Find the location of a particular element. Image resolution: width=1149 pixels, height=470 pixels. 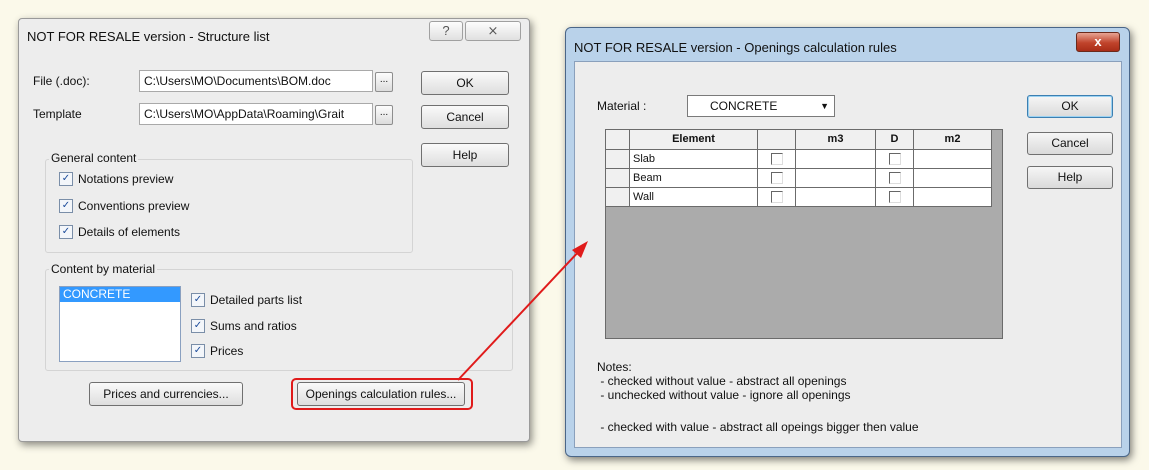

connector-arrow is located at coordinates (522, 311).